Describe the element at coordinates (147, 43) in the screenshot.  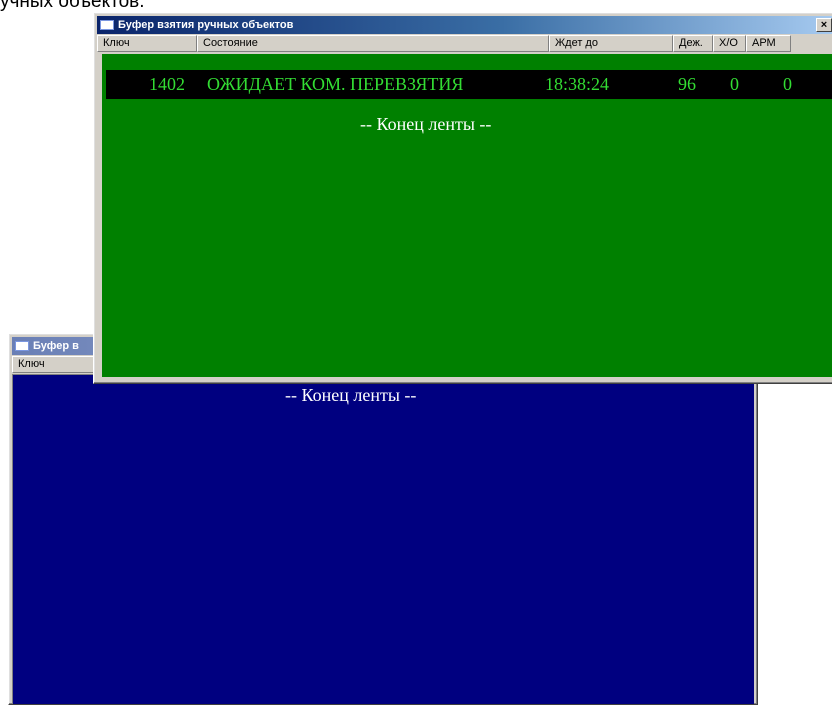
I see `column-header-key: Ключ` at that location.